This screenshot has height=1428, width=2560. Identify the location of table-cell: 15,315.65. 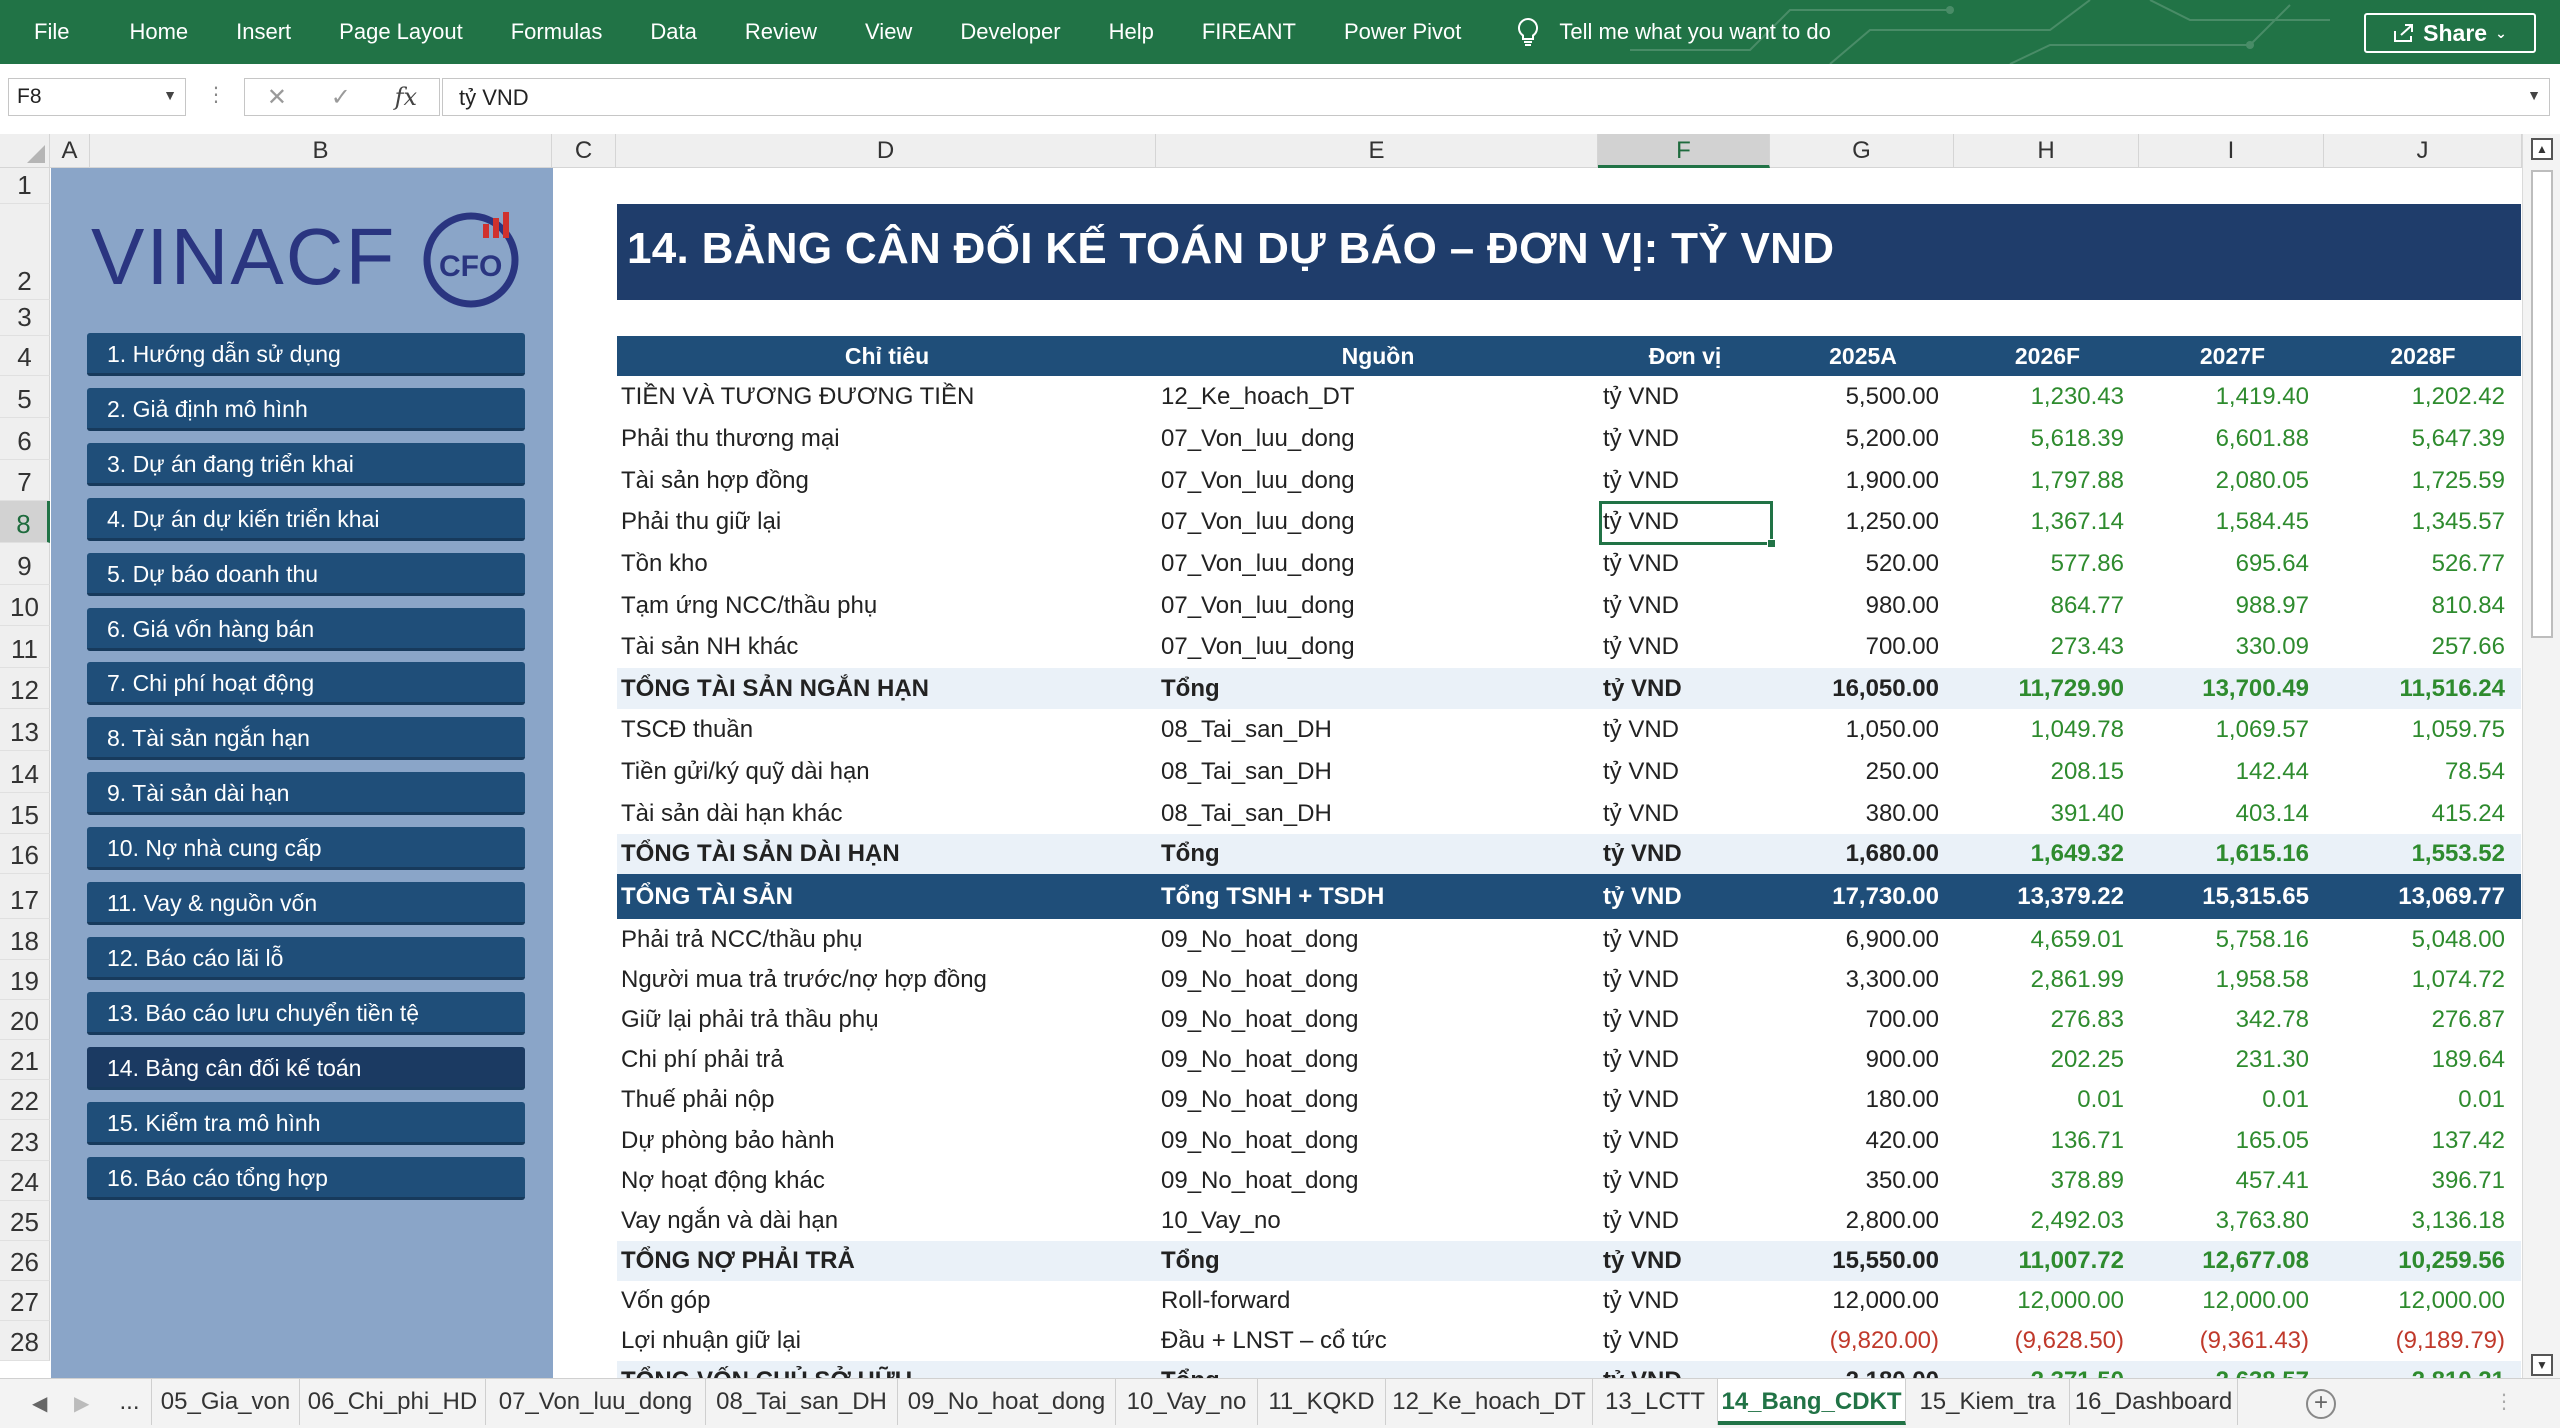
(2232, 896).